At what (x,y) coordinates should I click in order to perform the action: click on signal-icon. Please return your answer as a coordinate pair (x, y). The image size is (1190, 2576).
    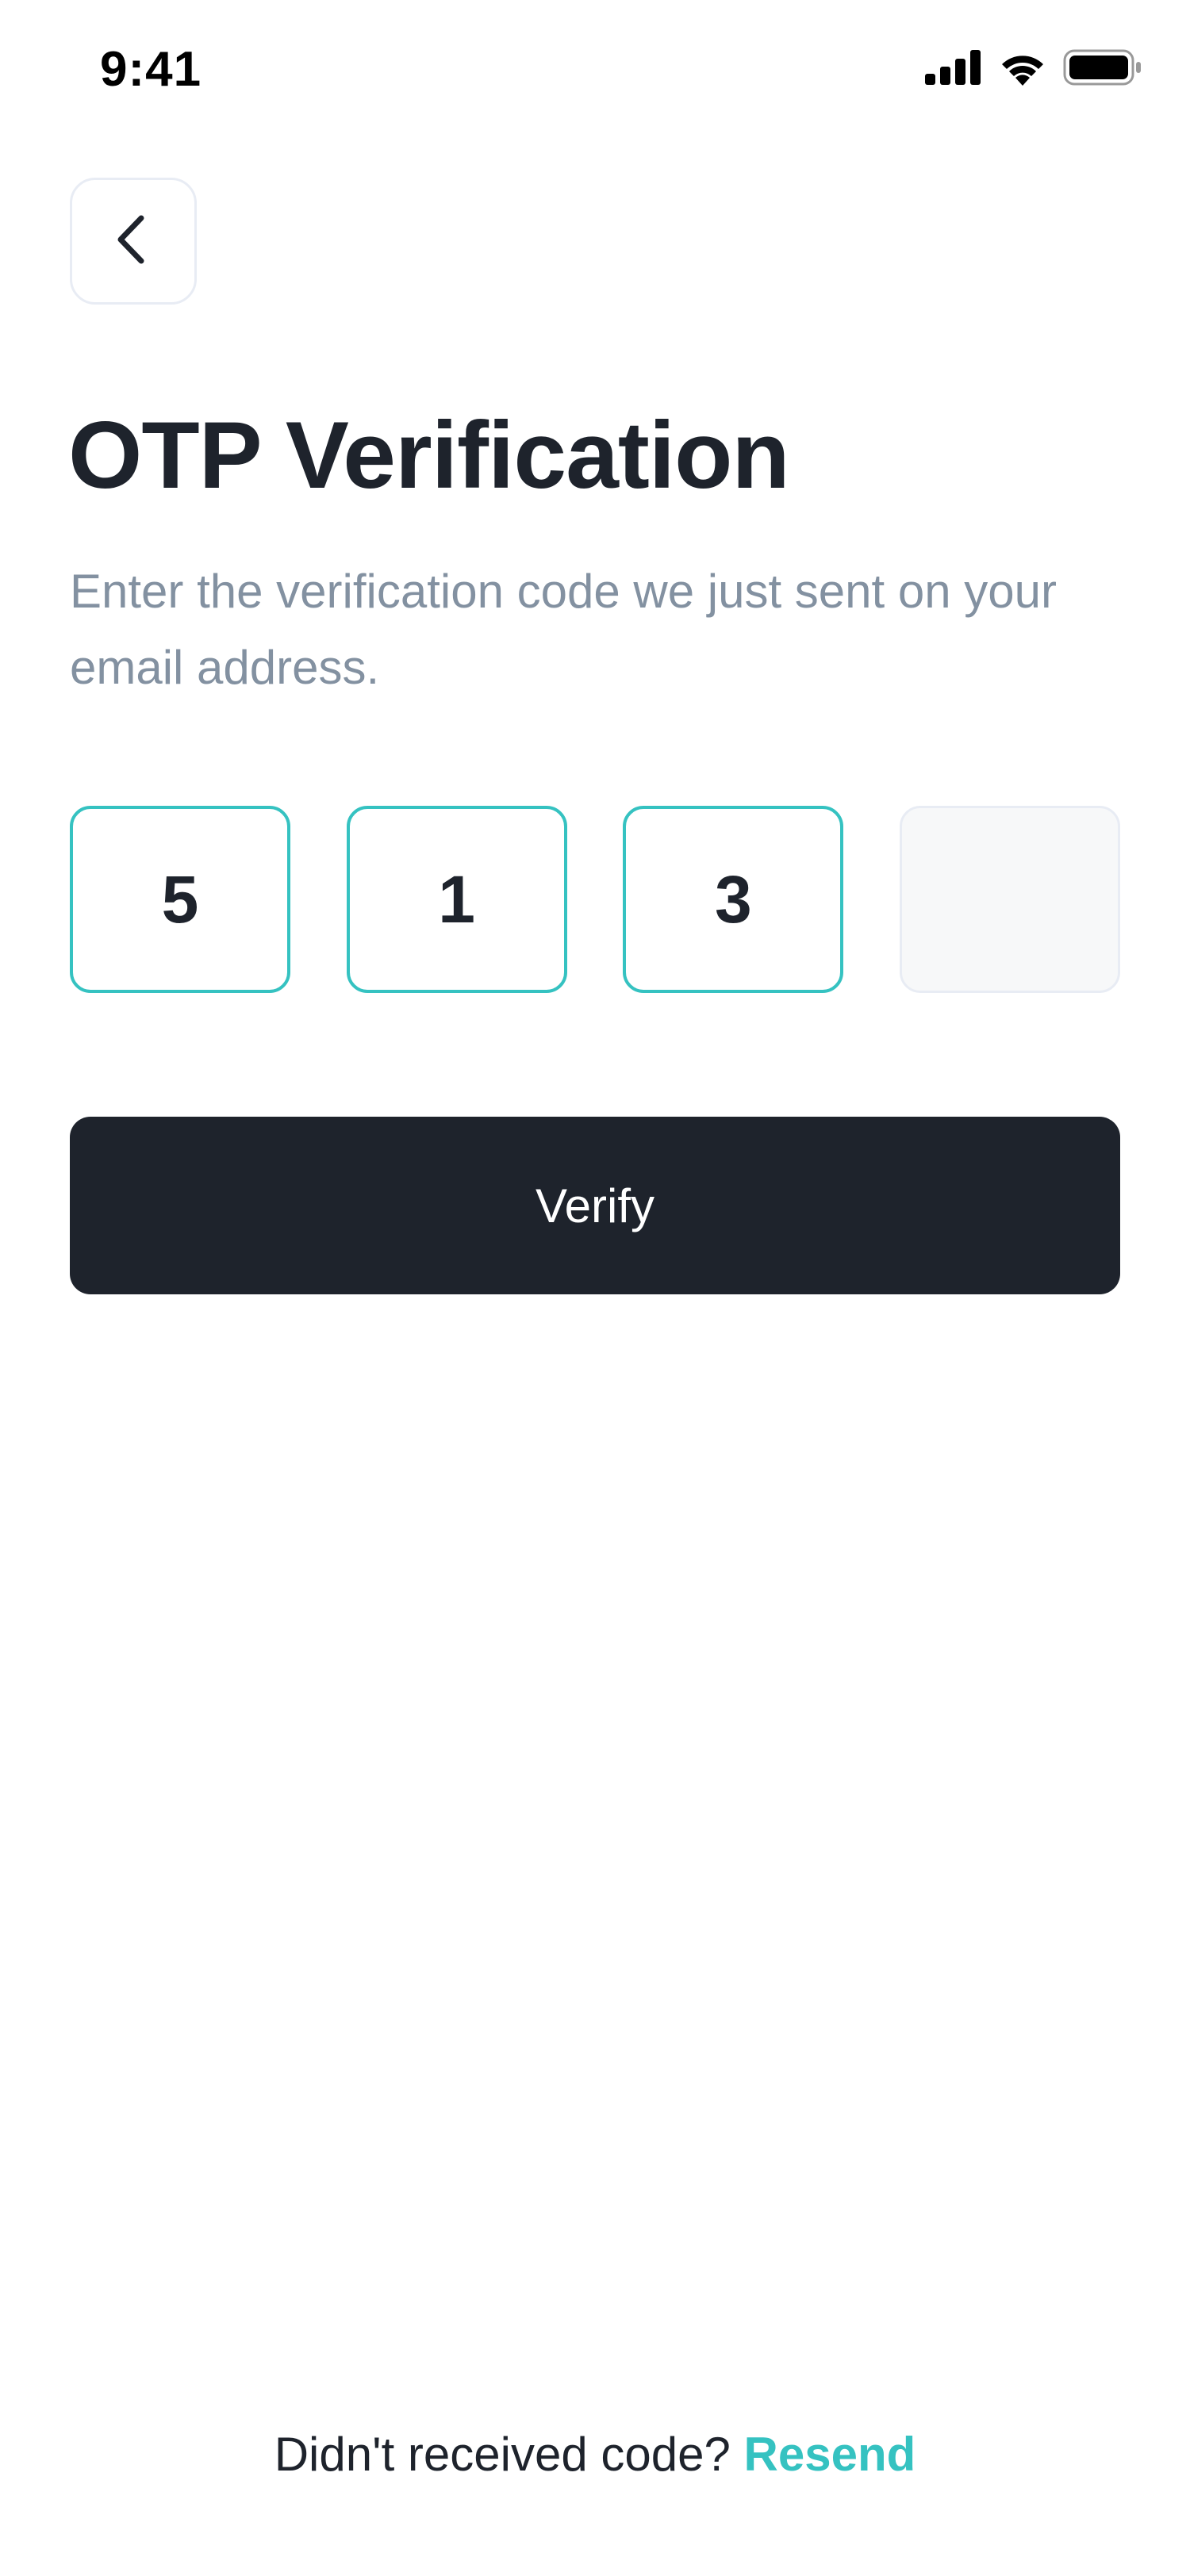
    Looking at the image, I should click on (953, 68).